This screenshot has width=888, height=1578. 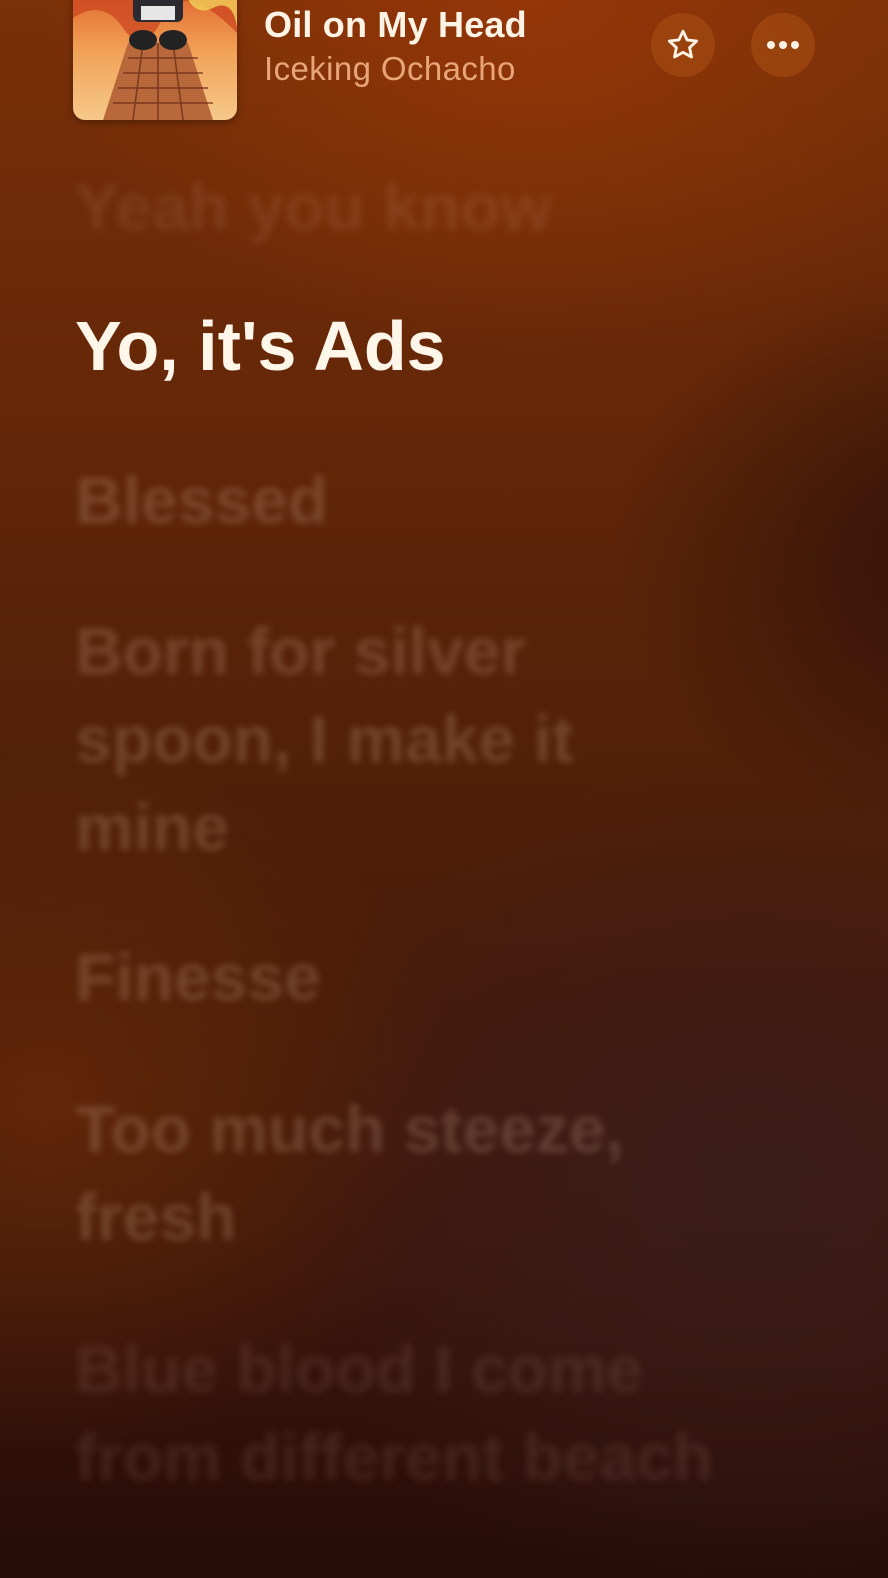 I want to click on lyric-line: mine, so click(x=152, y=827).